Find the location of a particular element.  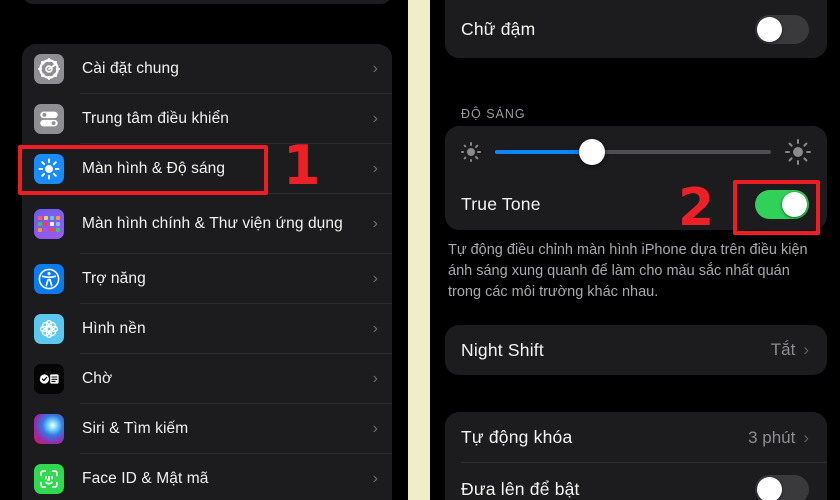

sidebar-item-label: Trợ năng is located at coordinates (114, 279).